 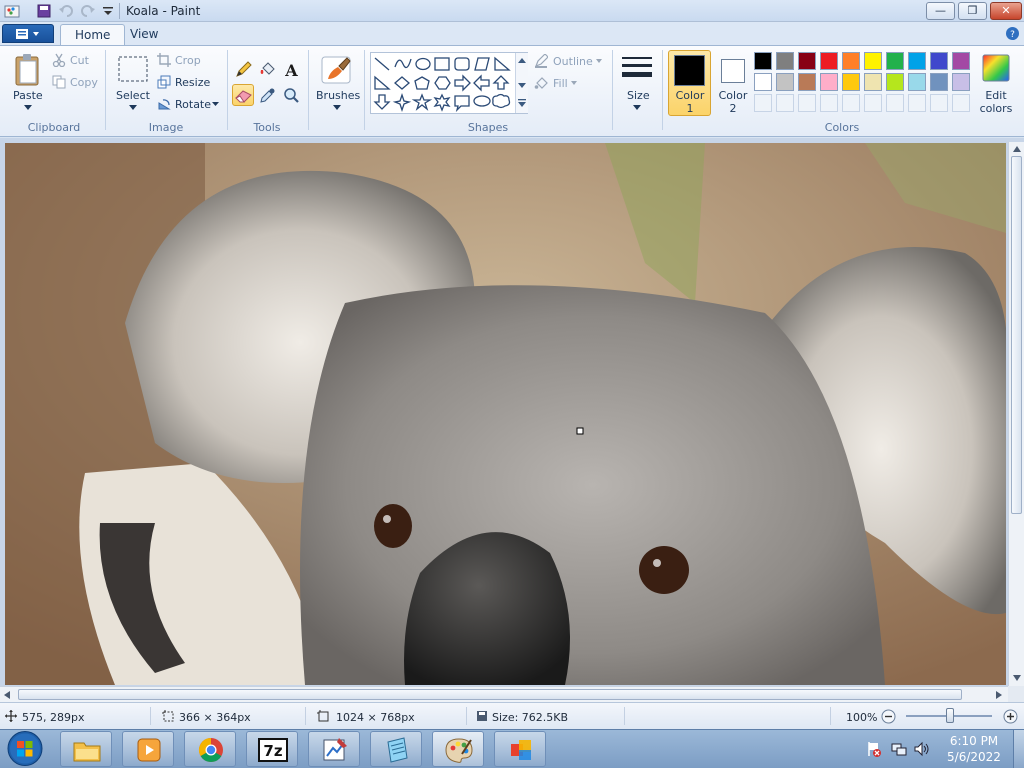 What do you see at coordinates (25, 748) in the screenshot?
I see `start-button-icon` at bounding box center [25, 748].